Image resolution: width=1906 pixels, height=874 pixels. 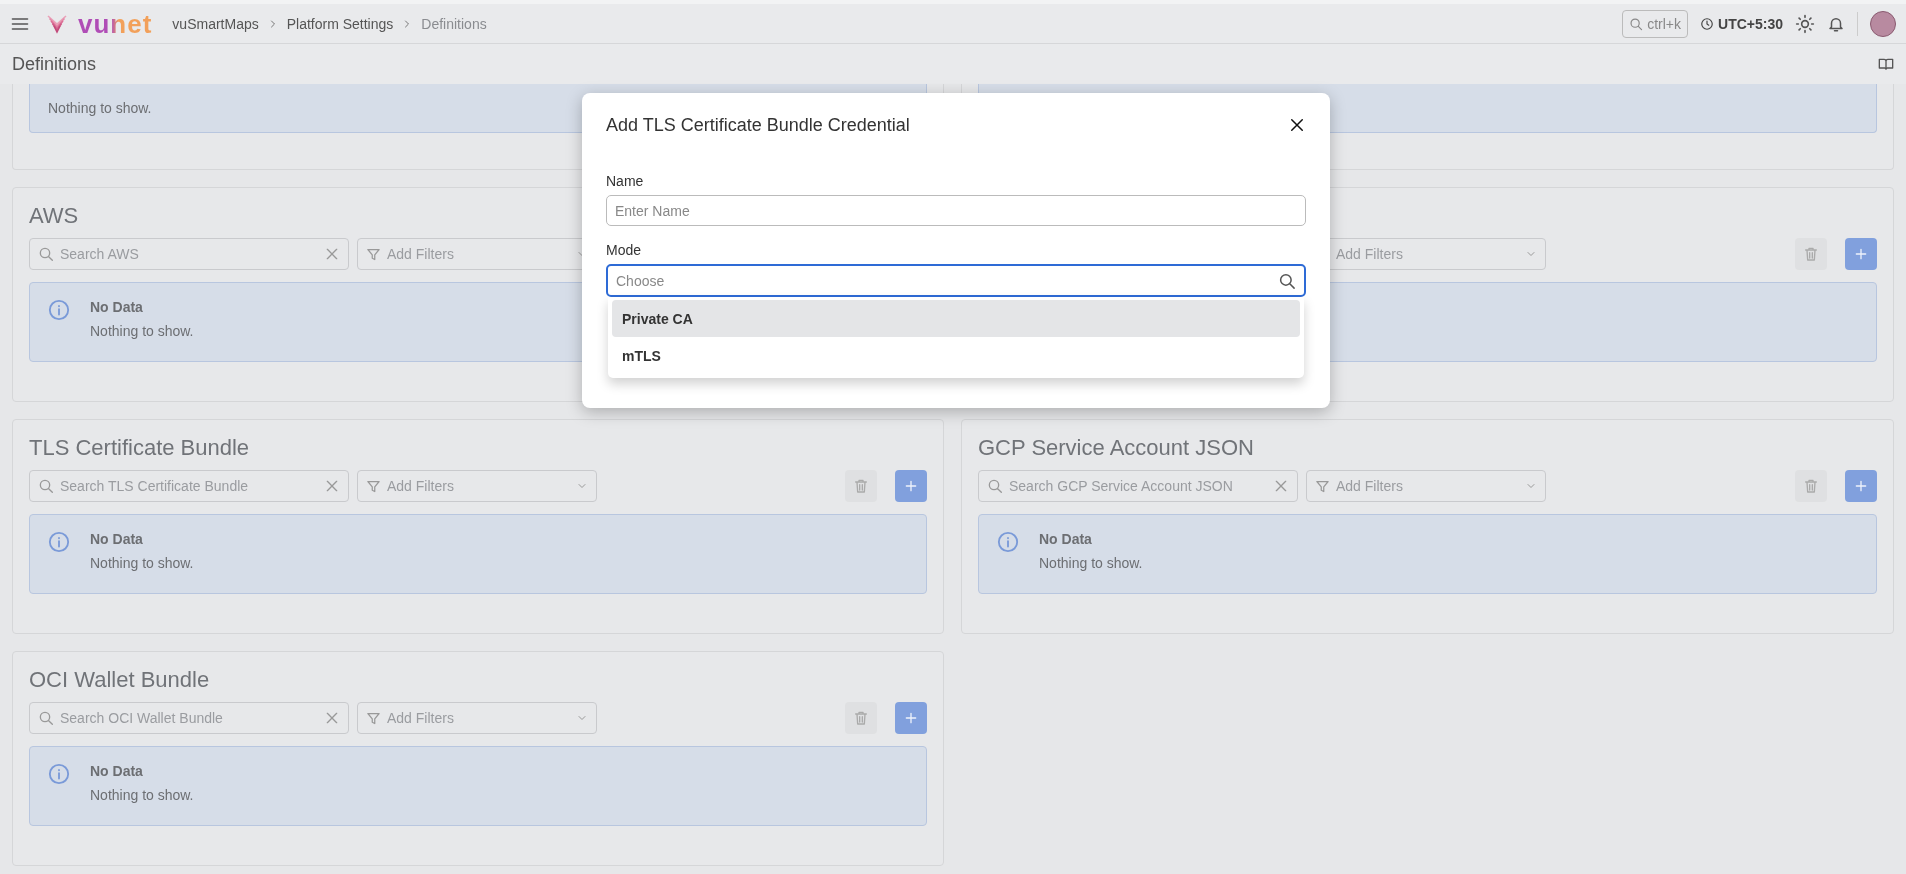 What do you see at coordinates (1886, 64) in the screenshot?
I see `book-icon` at bounding box center [1886, 64].